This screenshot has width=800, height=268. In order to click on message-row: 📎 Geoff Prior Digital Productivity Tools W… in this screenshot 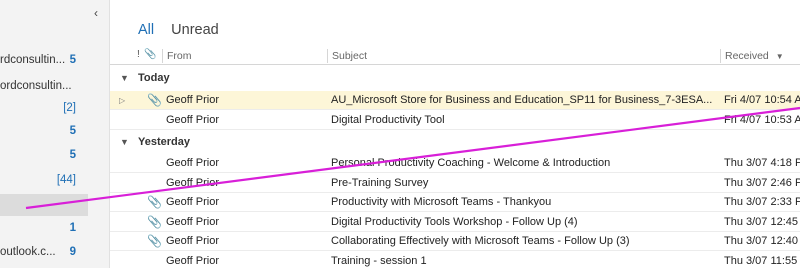, I will do `click(455, 222)`.